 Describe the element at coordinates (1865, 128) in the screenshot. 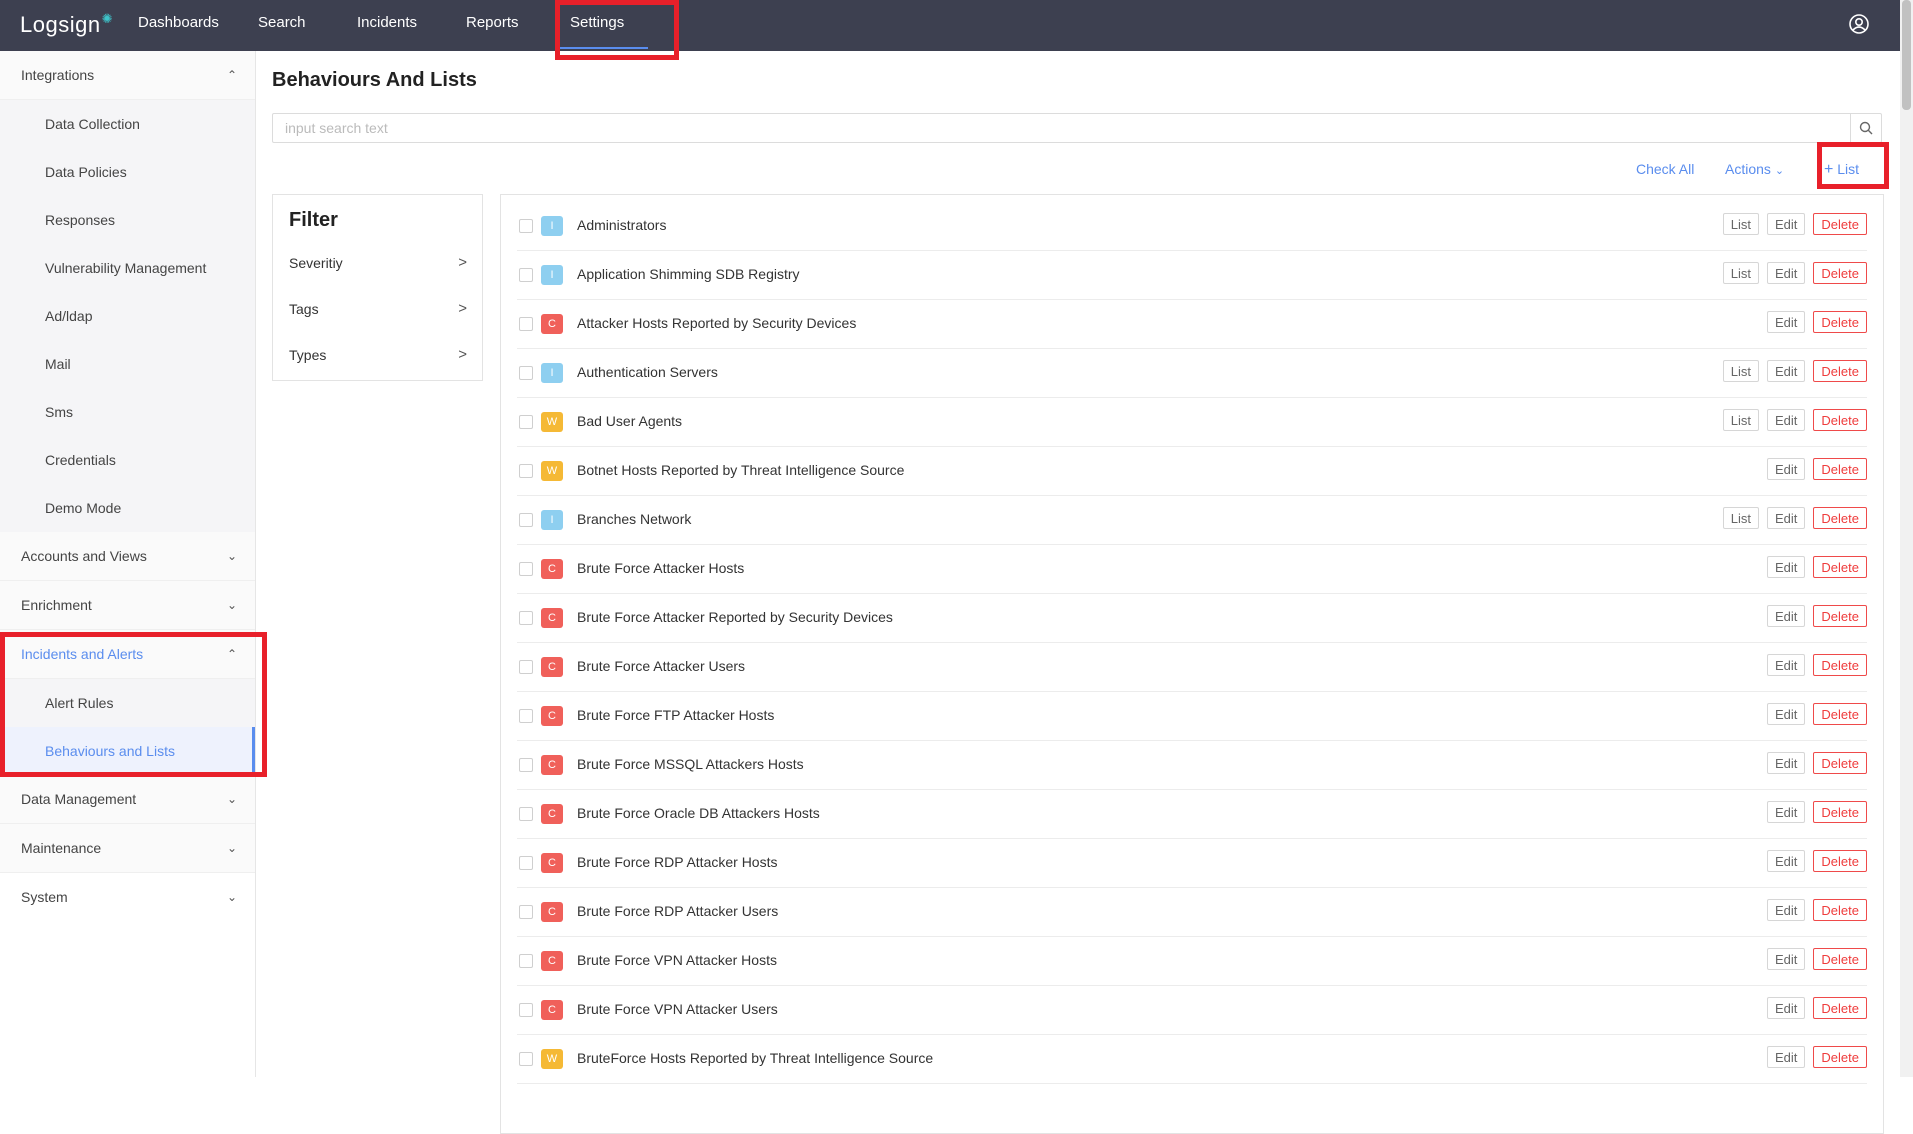

I see `search-button` at that location.